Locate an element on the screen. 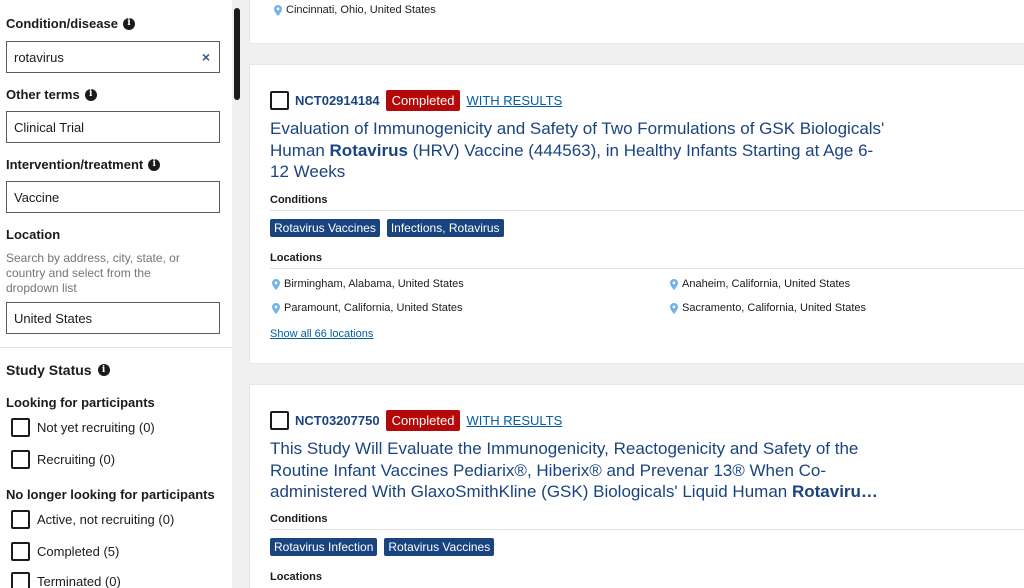 The image size is (1024, 588). study-status-title: Study Status i is located at coordinates (58, 370).